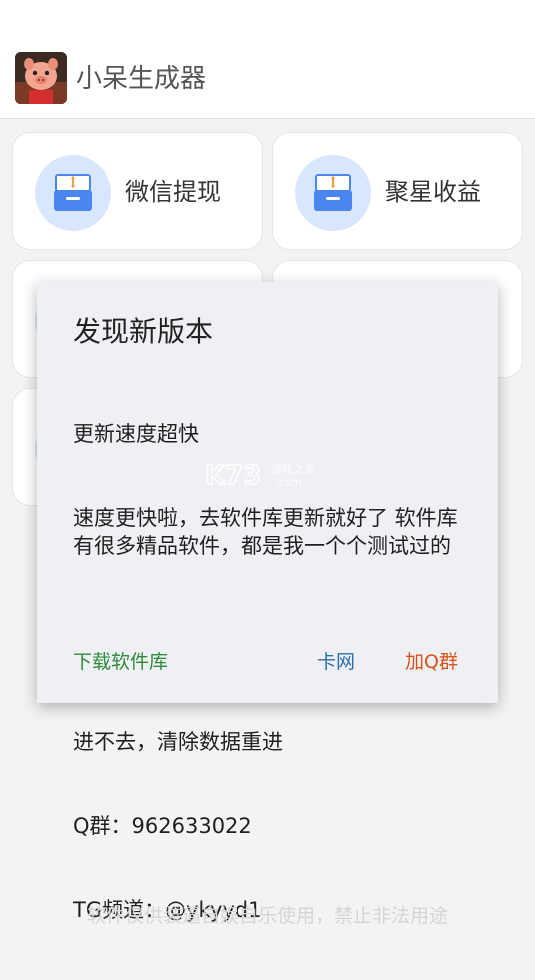  Describe the element at coordinates (143, 331) in the screenshot. I see `dialog-title: 发现新版本` at that location.